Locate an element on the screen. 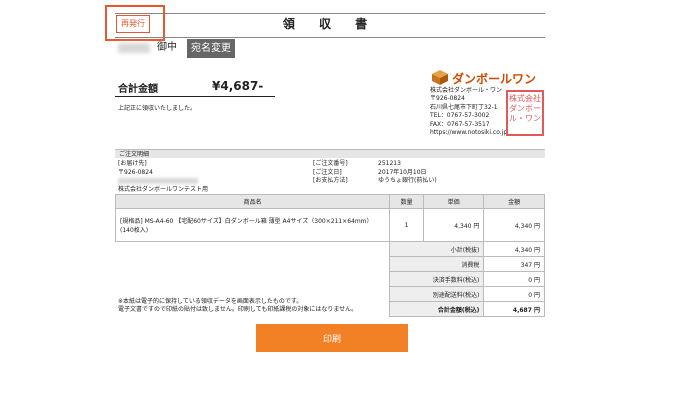 This screenshot has height=411, width=685. print-button: 印刷 is located at coordinates (332, 338).